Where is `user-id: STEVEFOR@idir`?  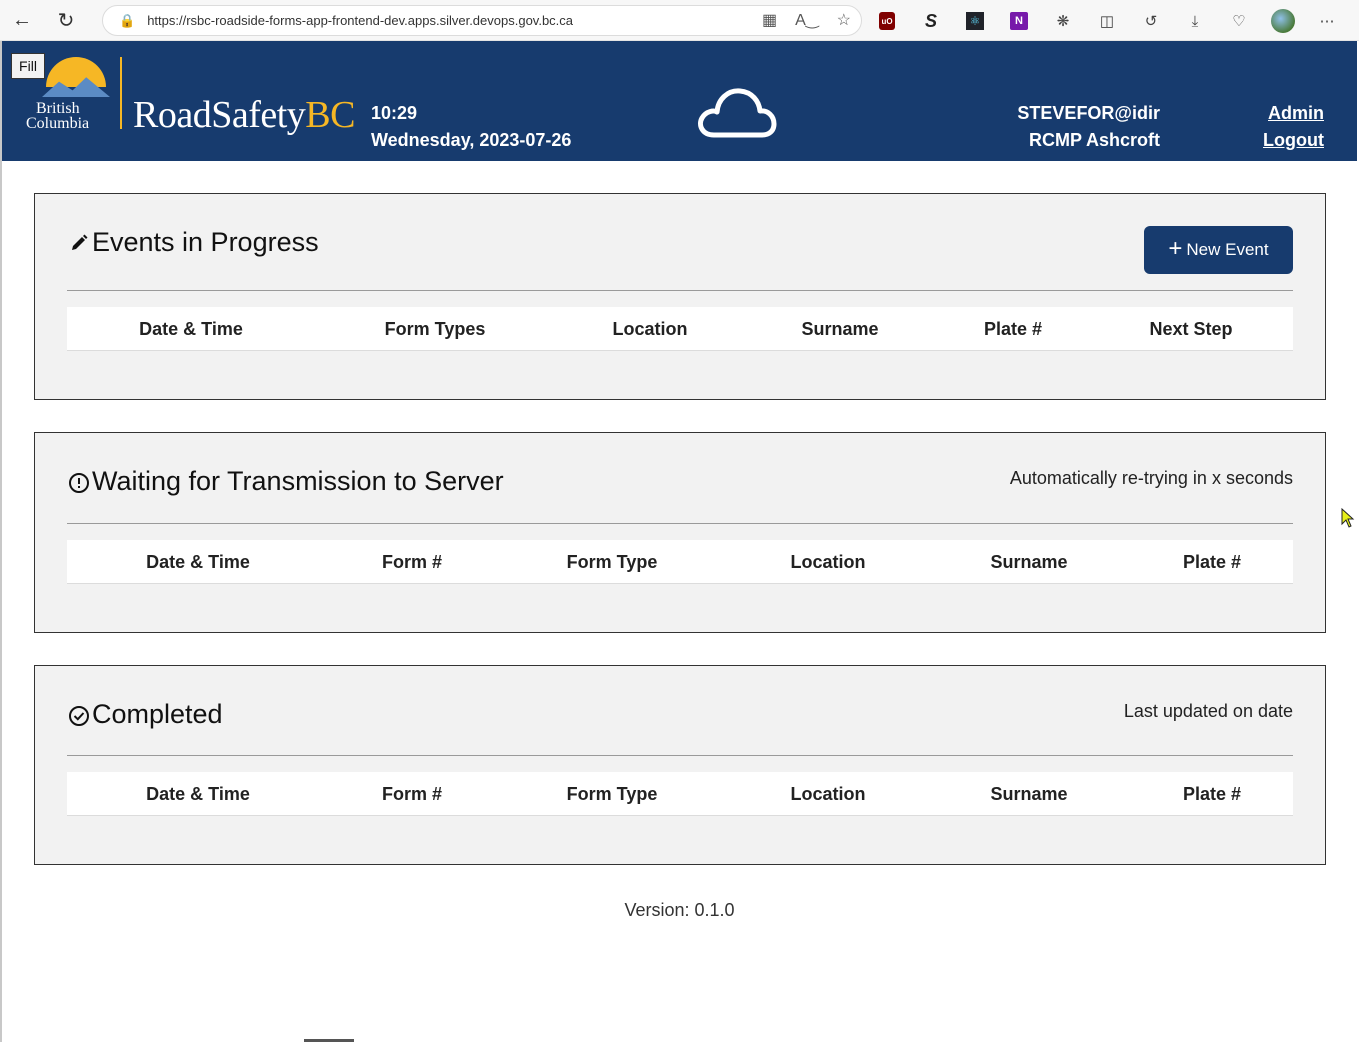
user-id: STEVEFOR@idir is located at coordinates (1088, 113).